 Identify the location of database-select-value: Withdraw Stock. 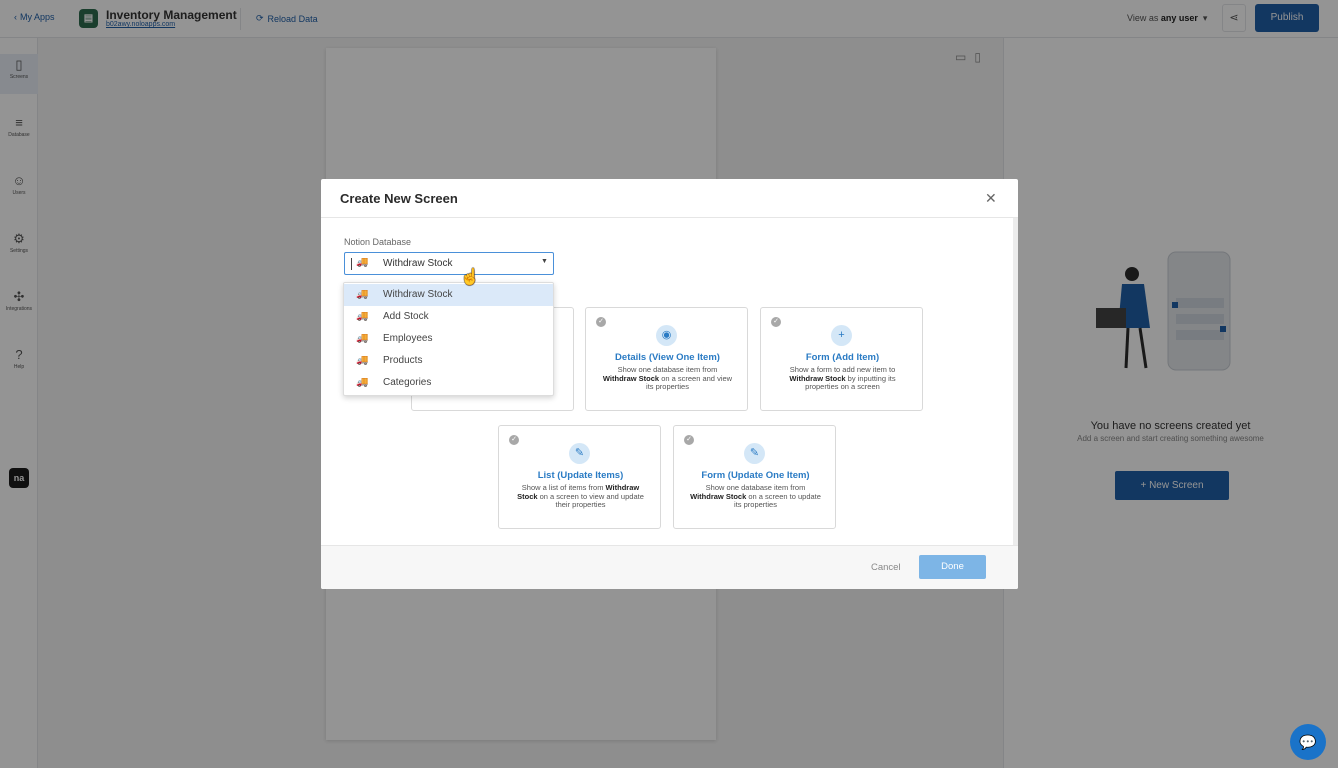
(418, 263).